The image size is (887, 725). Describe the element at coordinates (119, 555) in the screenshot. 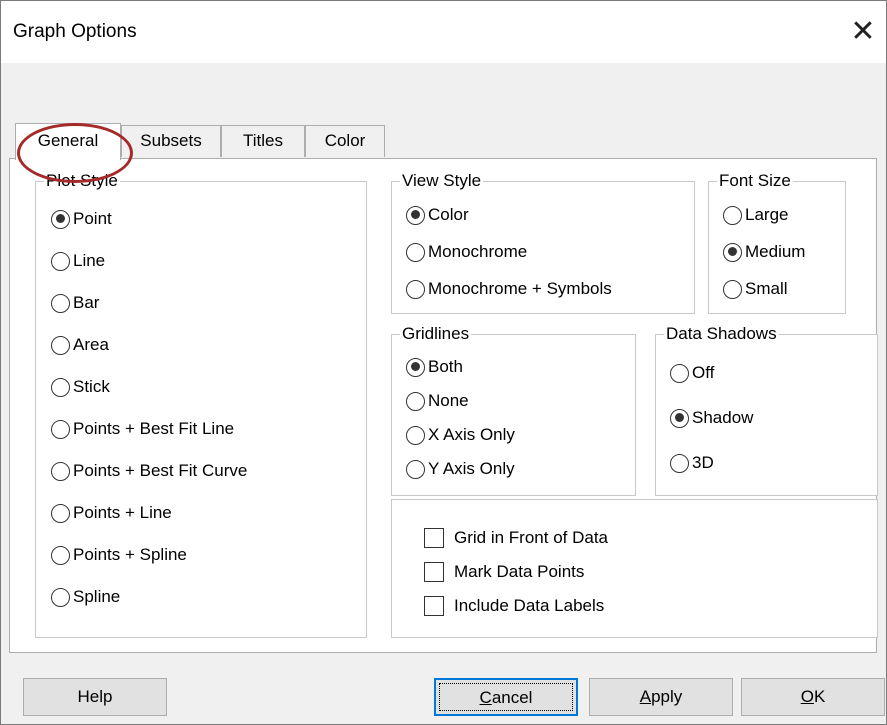

I see `plot-style-points-spline-option: Points + Spline` at that location.